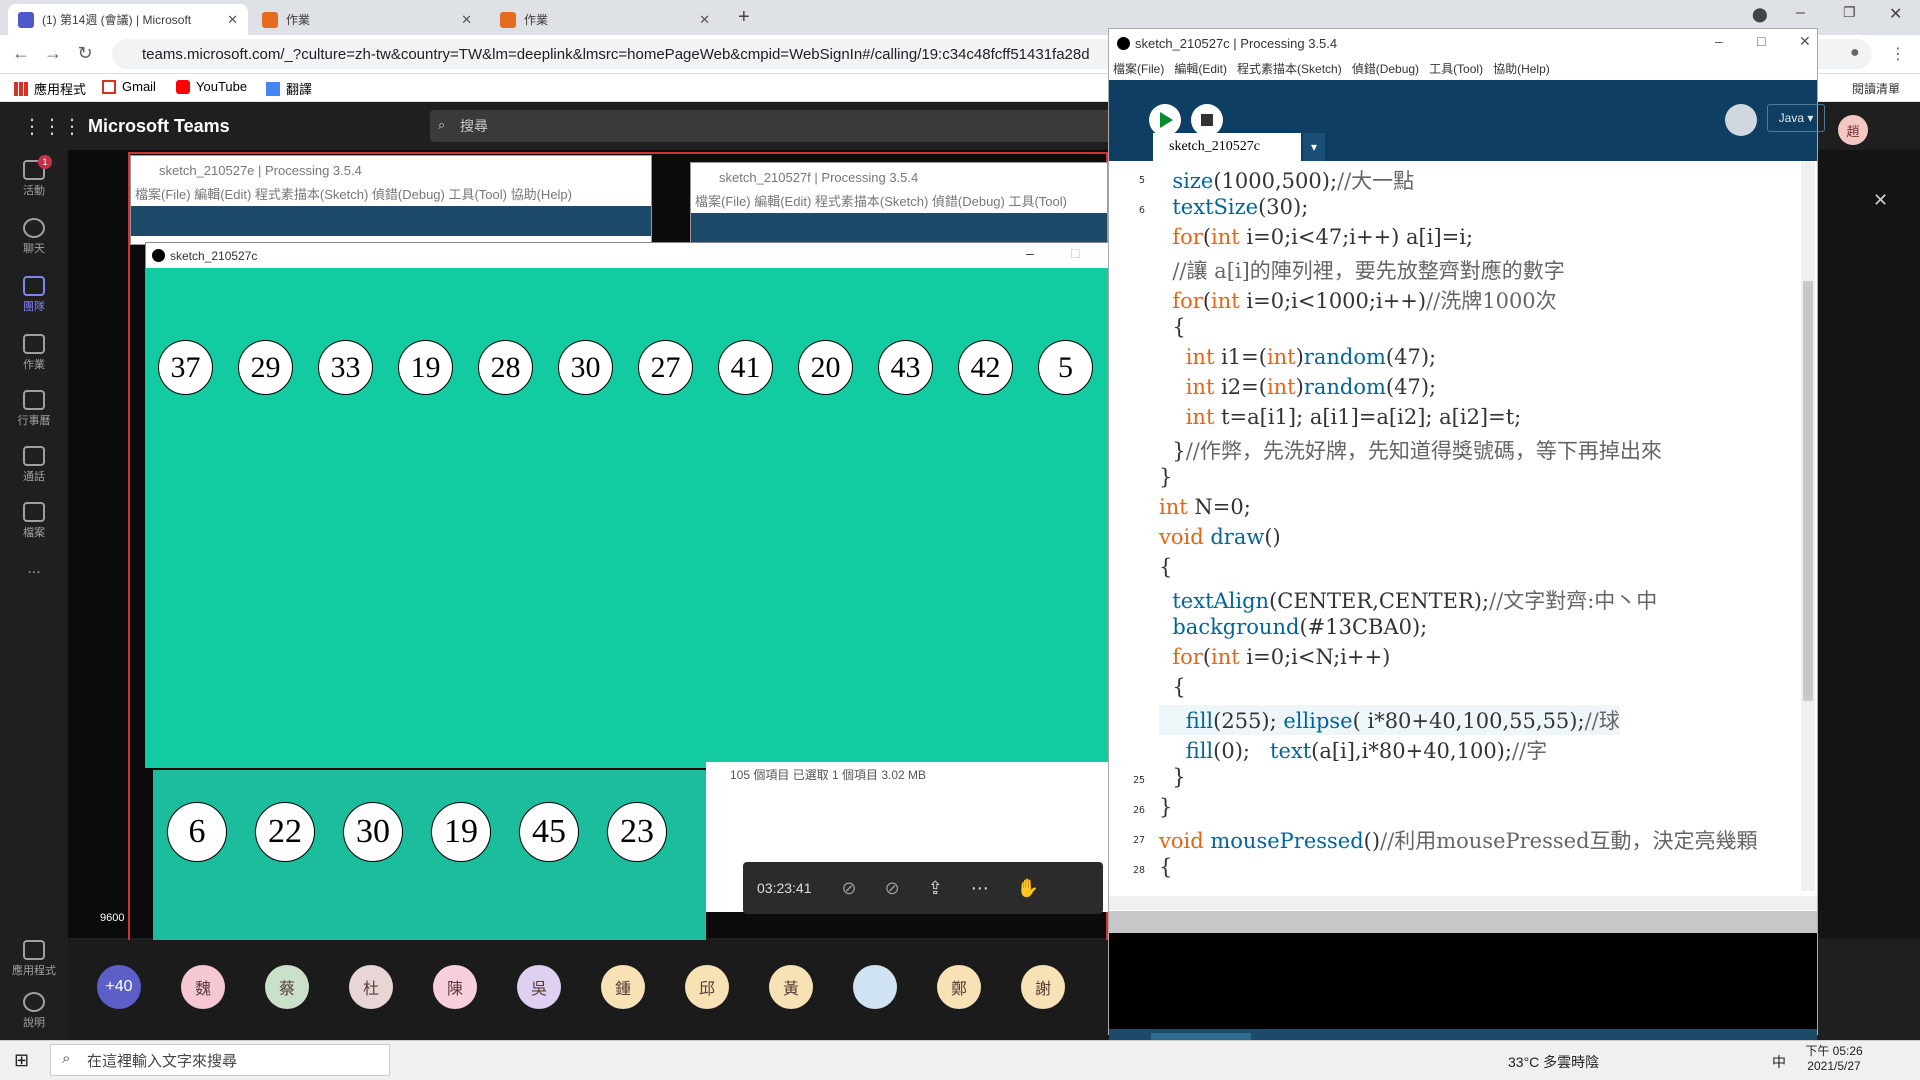 The image size is (1920, 1080). What do you see at coordinates (289, 88) in the screenshot?
I see `bookmark-translate: 翻譯` at bounding box center [289, 88].